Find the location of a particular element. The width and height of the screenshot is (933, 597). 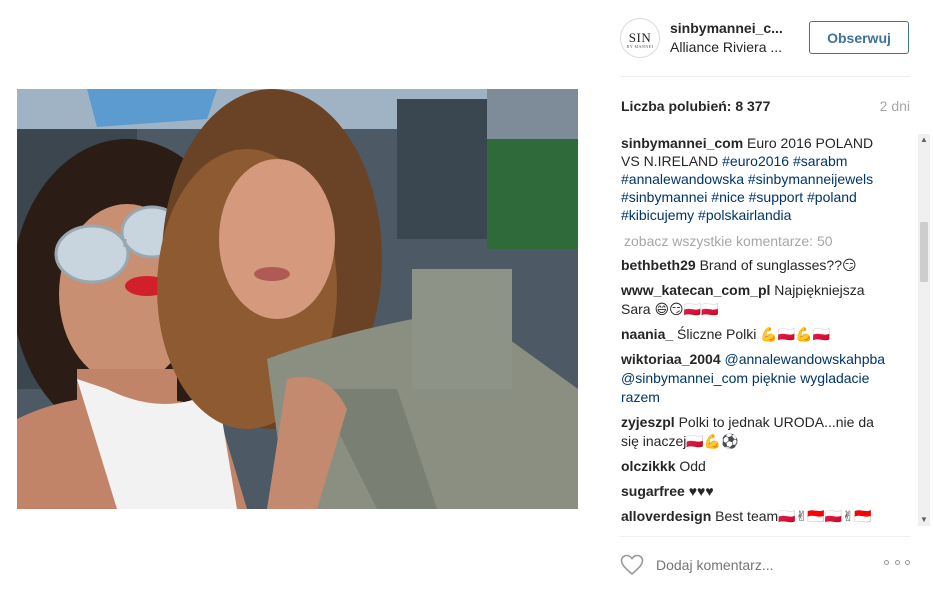

comment-text: Śliczne Polki 💪🇵🇱💪🇵🇱 is located at coordinates (754, 334).